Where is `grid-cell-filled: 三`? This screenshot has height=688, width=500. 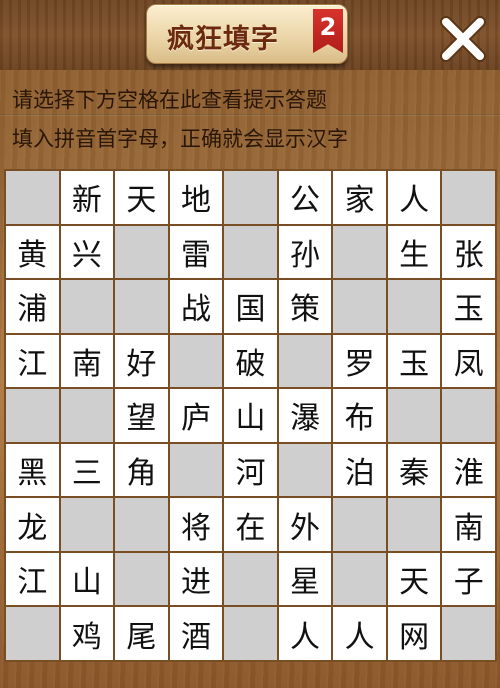
grid-cell-filled: 三 is located at coordinates (87, 470).